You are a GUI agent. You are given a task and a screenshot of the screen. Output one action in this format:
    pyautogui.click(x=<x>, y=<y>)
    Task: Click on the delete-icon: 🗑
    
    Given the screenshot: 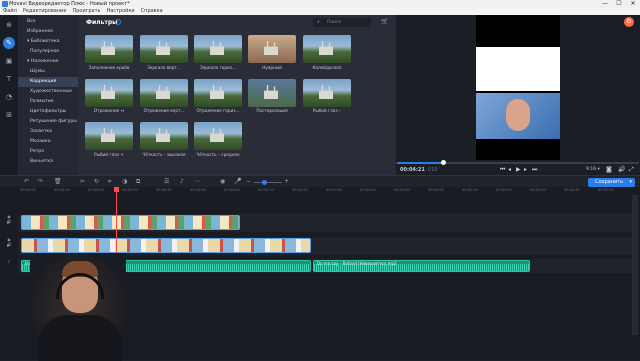 What is the action you would take?
    pyautogui.click(x=58, y=181)
    